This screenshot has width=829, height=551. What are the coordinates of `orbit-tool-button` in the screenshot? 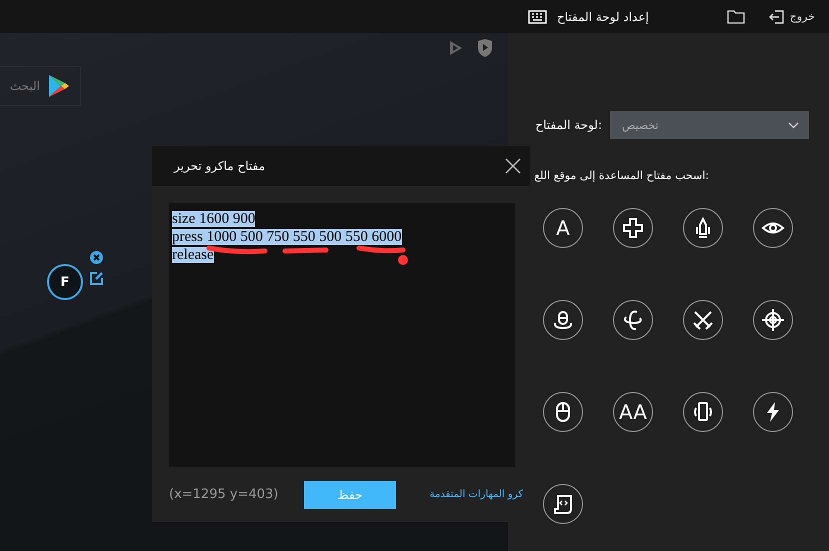 It's located at (633, 320).